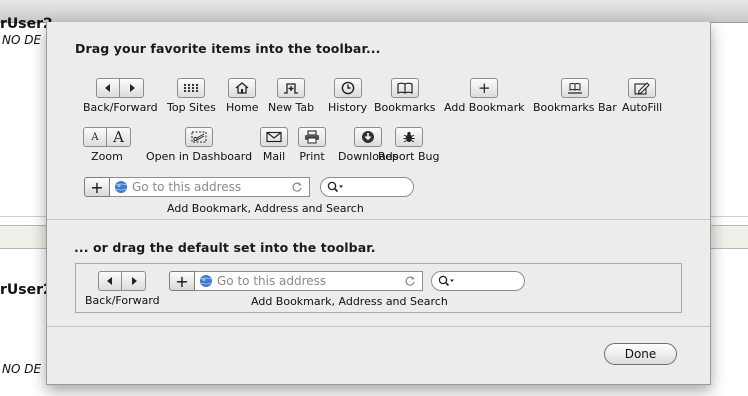 The height and width of the screenshot is (396, 748). What do you see at coordinates (408, 137) in the screenshot?
I see `bug-icon` at bounding box center [408, 137].